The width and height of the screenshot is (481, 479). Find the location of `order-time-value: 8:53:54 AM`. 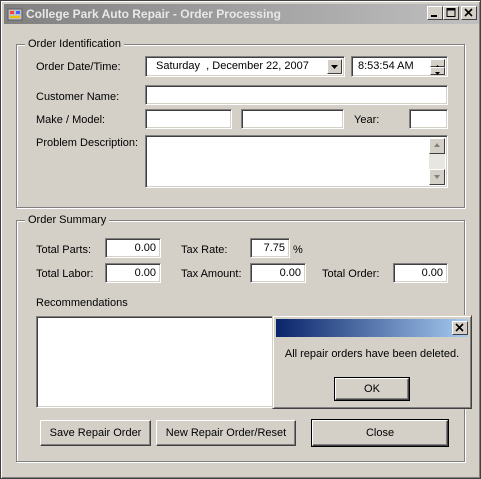

order-time-value: 8:53:54 AM is located at coordinates (386, 66).